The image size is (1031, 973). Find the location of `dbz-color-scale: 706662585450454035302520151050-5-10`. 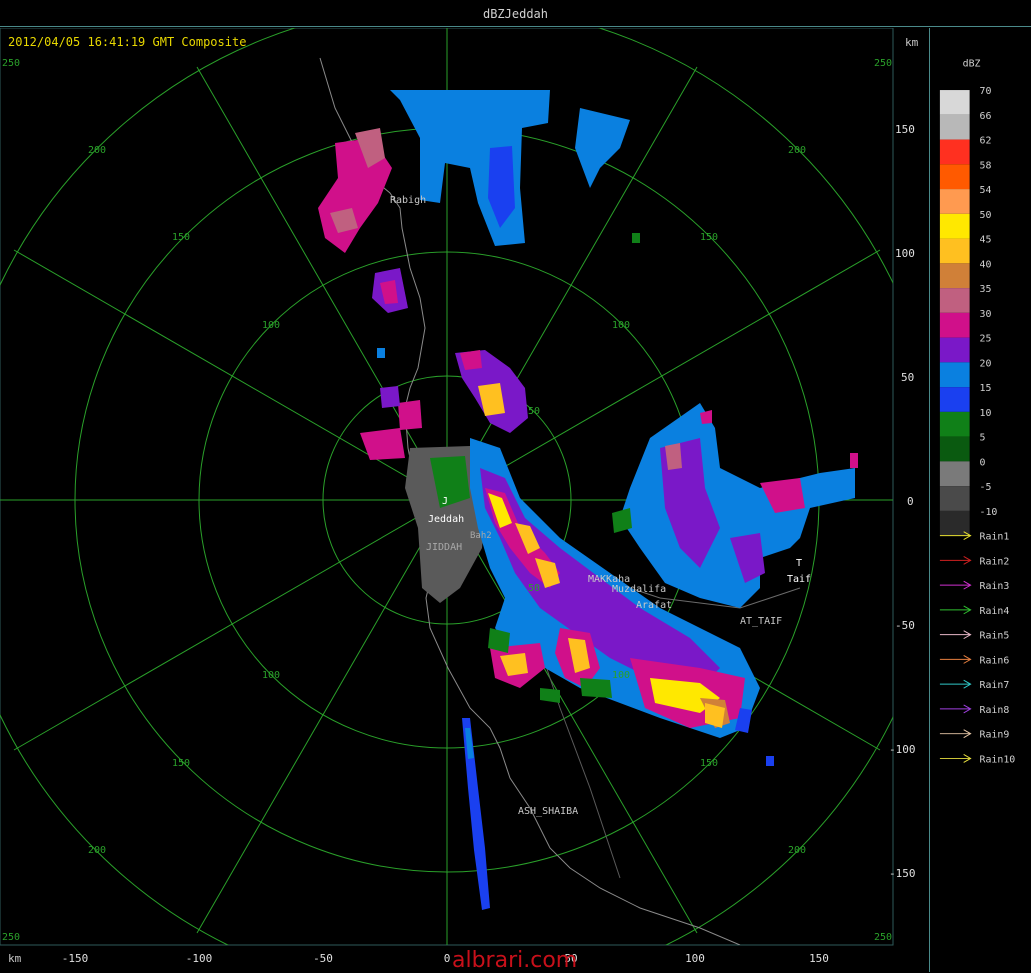

dbz-color-scale: 706662585450454035302520151050-5-10 is located at coordinates (968, 311).